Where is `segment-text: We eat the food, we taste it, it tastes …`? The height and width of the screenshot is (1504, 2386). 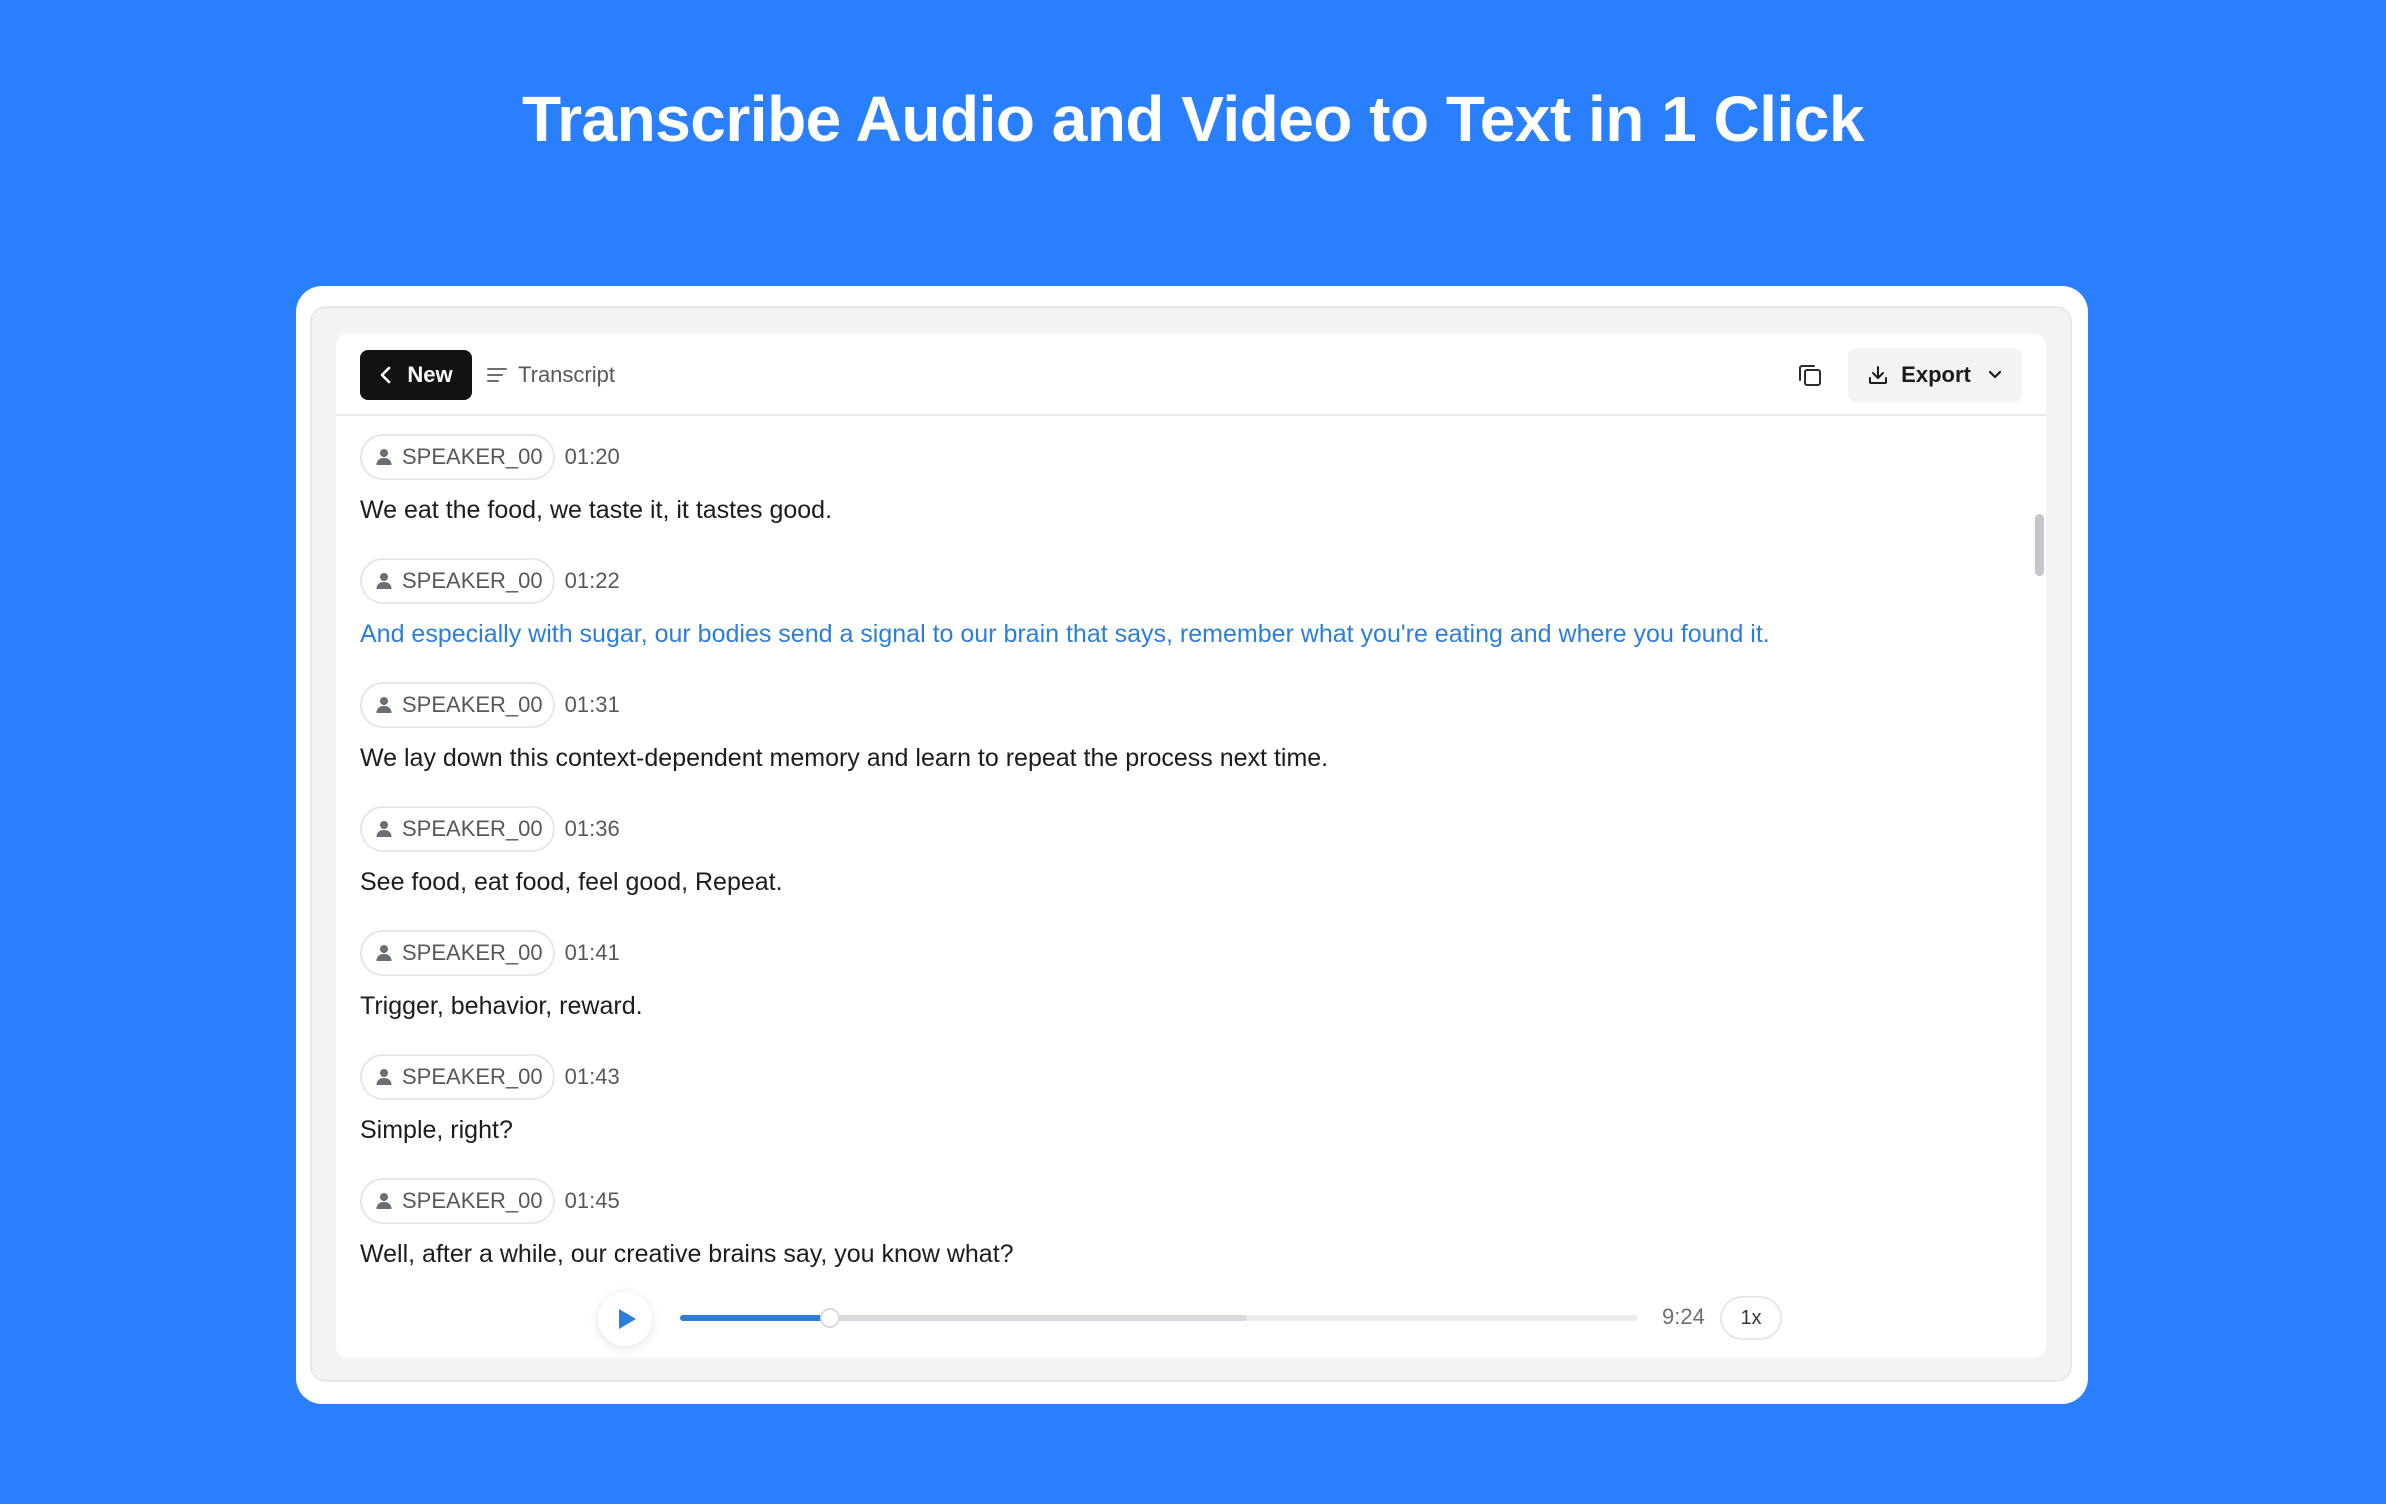
segment-text: We eat the food, we taste it, it tastes … is located at coordinates (1160, 510).